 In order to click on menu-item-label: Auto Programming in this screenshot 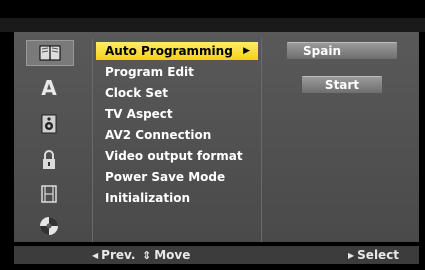, I will do `click(169, 51)`.